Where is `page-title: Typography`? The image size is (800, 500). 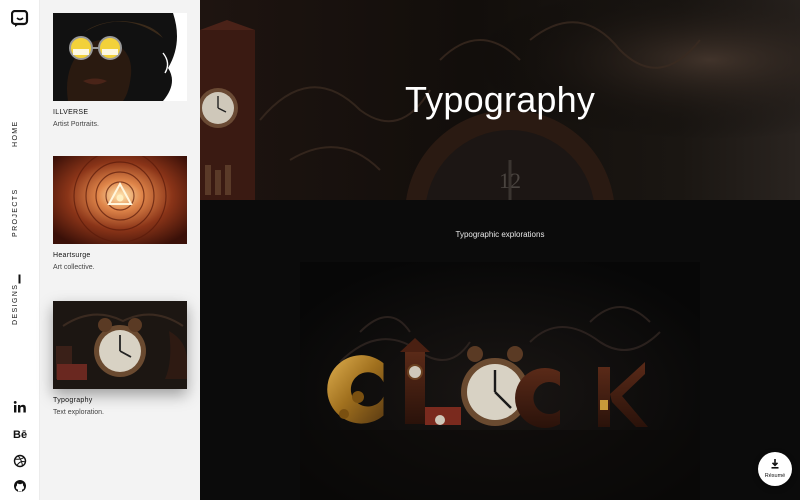
page-title: Typography is located at coordinates (500, 99).